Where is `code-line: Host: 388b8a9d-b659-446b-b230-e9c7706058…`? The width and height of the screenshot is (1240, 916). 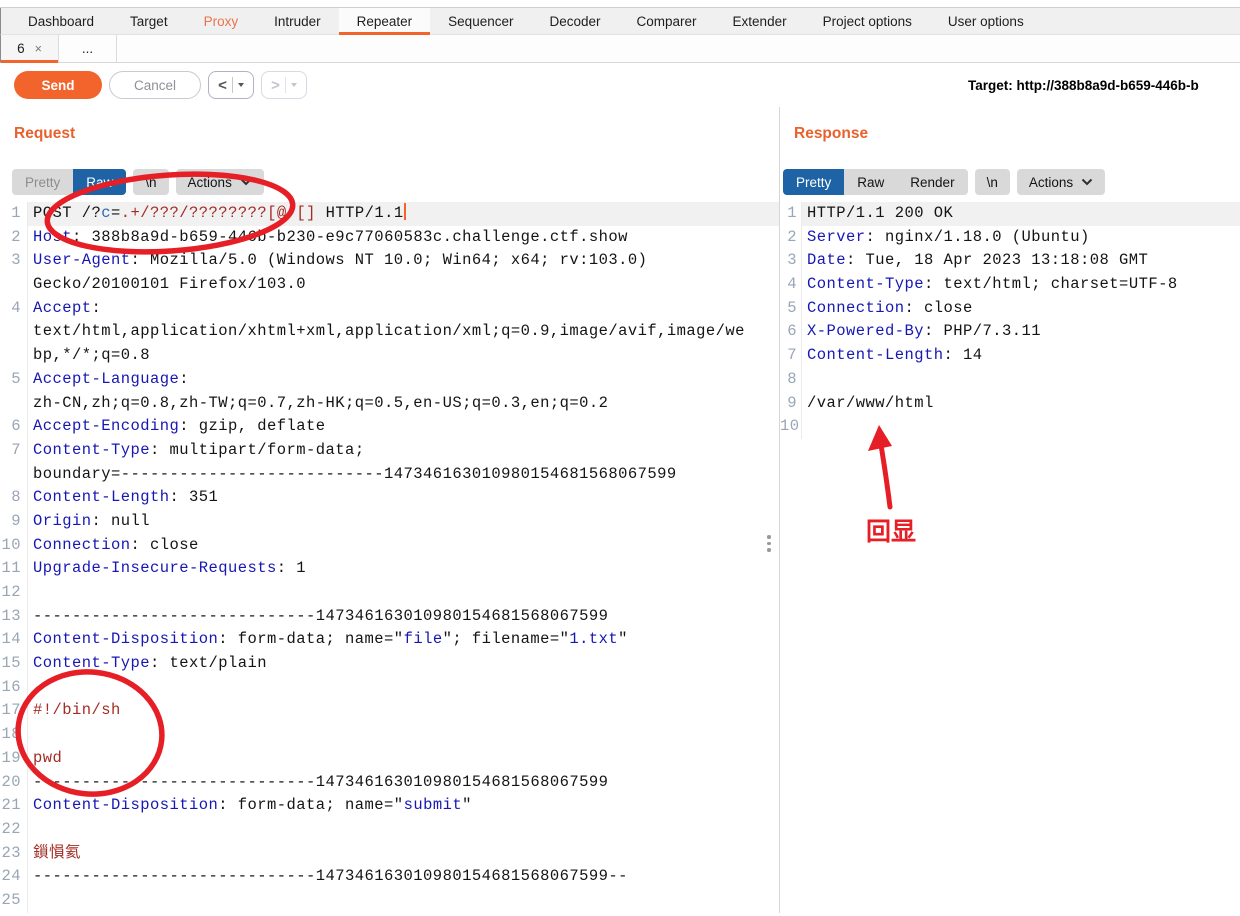
code-line: Host: 388b8a9d-b659-446b-b230-e9c7706058… is located at coordinates (403, 237).